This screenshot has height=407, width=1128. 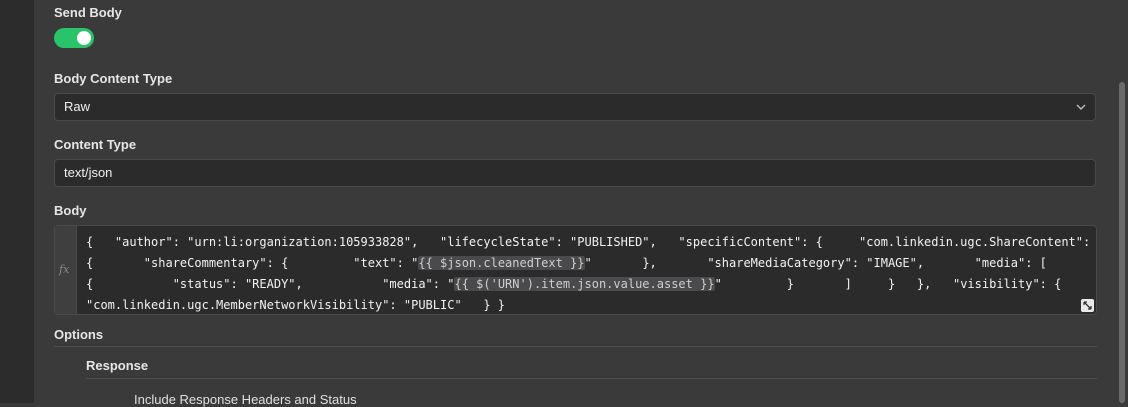 I want to click on fx-icon: fx, so click(x=64, y=269).